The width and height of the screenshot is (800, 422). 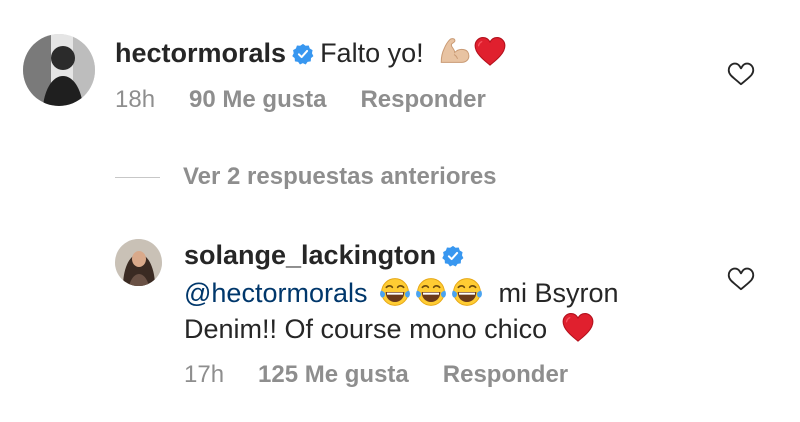 What do you see at coordinates (200, 53) in the screenshot?
I see `username-hectormorals: hectormorals` at bounding box center [200, 53].